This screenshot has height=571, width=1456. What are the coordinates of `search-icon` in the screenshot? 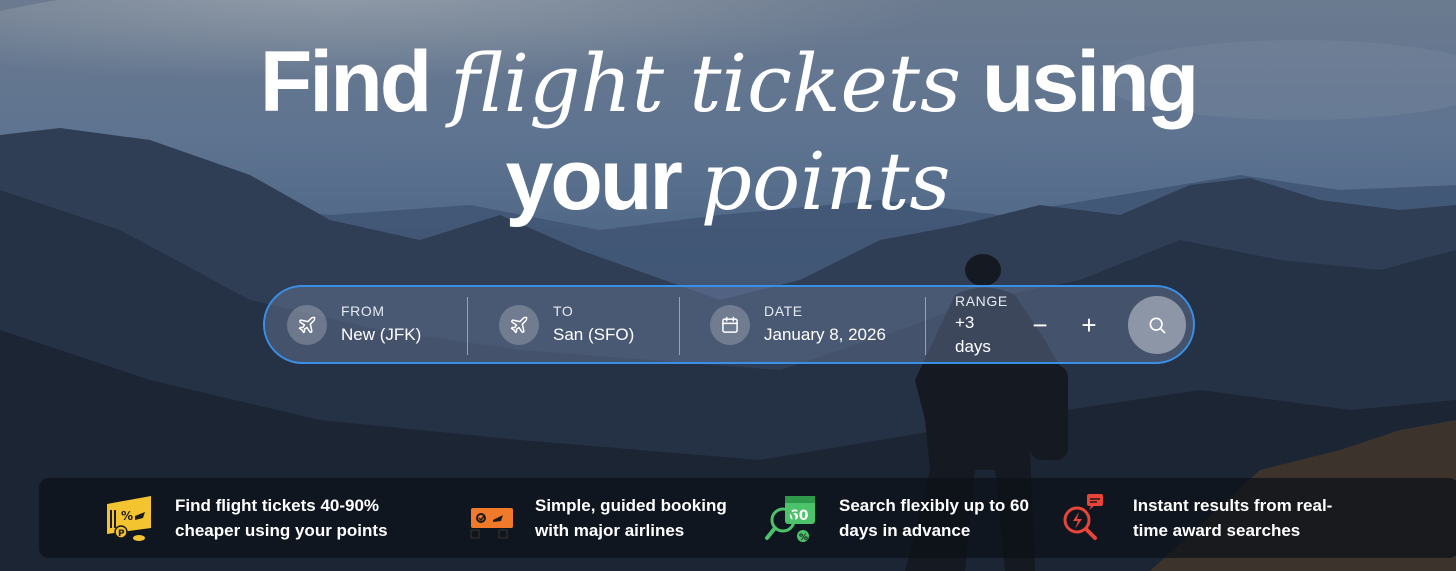 It's located at (1157, 325).